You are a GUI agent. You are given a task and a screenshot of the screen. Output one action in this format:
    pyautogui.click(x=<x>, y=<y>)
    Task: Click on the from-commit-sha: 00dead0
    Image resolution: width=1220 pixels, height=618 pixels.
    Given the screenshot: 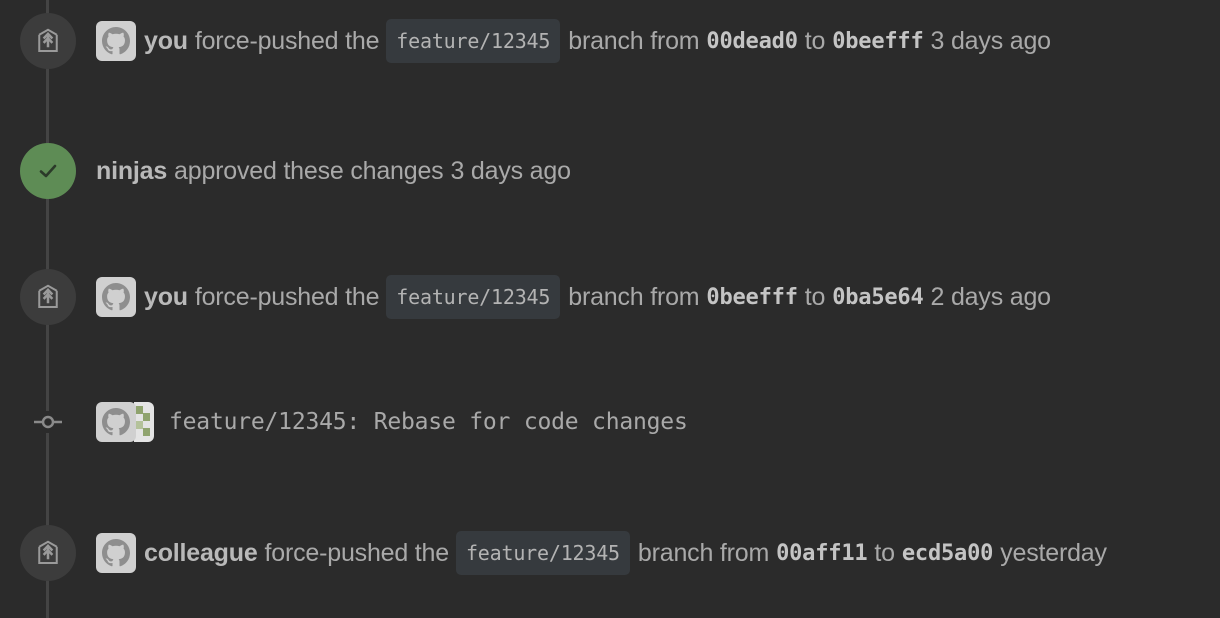 What is the action you would take?
    pyautogui.click(x=752, y=41)
    